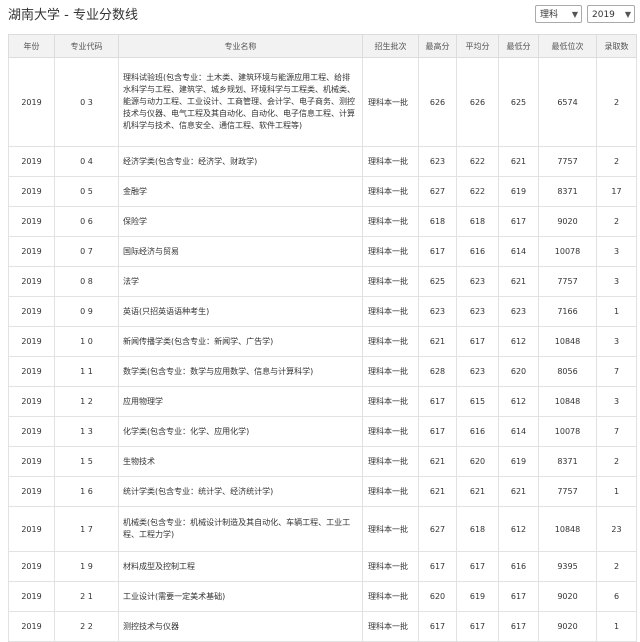 This screenshot has height=642, width=640. Describe the element at coordinates (567, 371) in the screenshot. I see `cell-rank: 8056` at that location.